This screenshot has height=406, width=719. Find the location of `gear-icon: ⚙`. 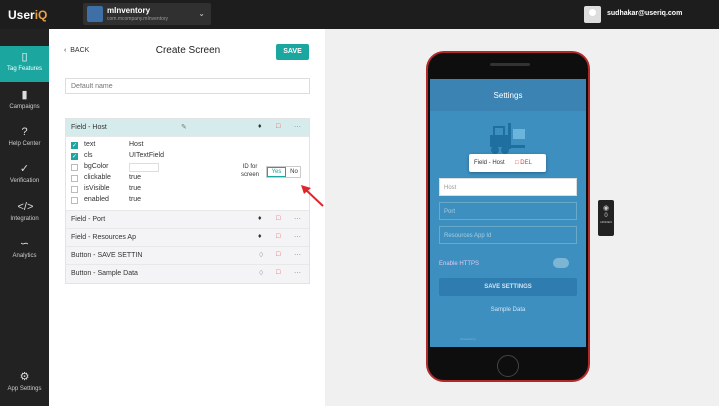

gear-icon: ⚙ is located at coordinates (24, 377).